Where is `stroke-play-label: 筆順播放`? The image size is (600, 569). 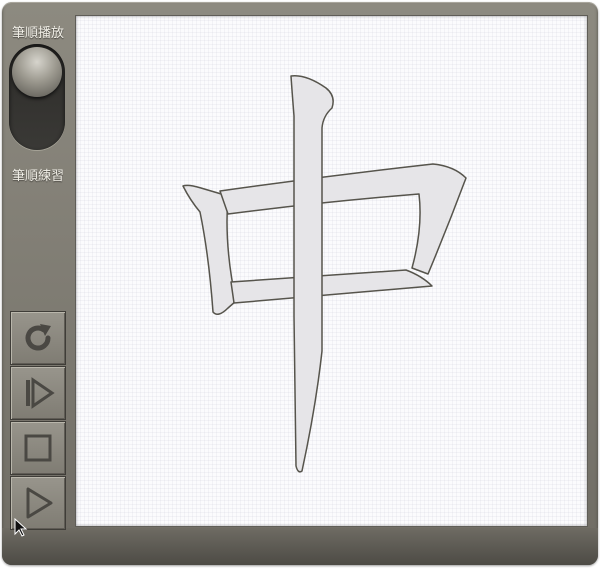 stroke-play-label: 筆順播放 is located at coordinates (38, 31).